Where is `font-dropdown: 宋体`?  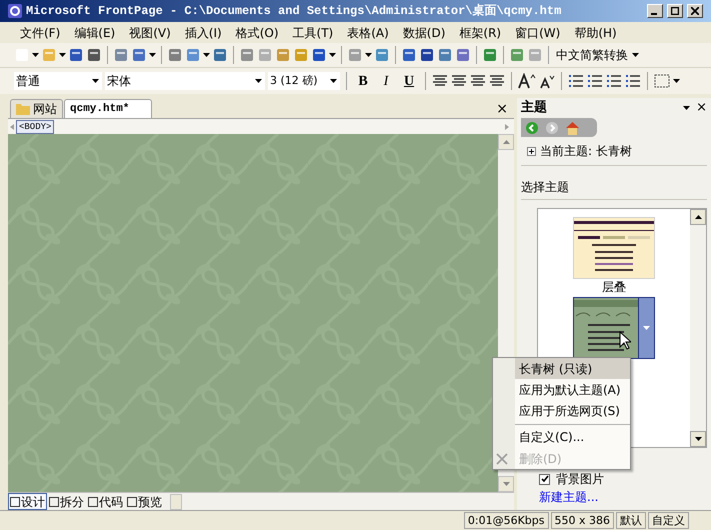
font-dropdown: 宋体 is located at coordinates (185, 81).